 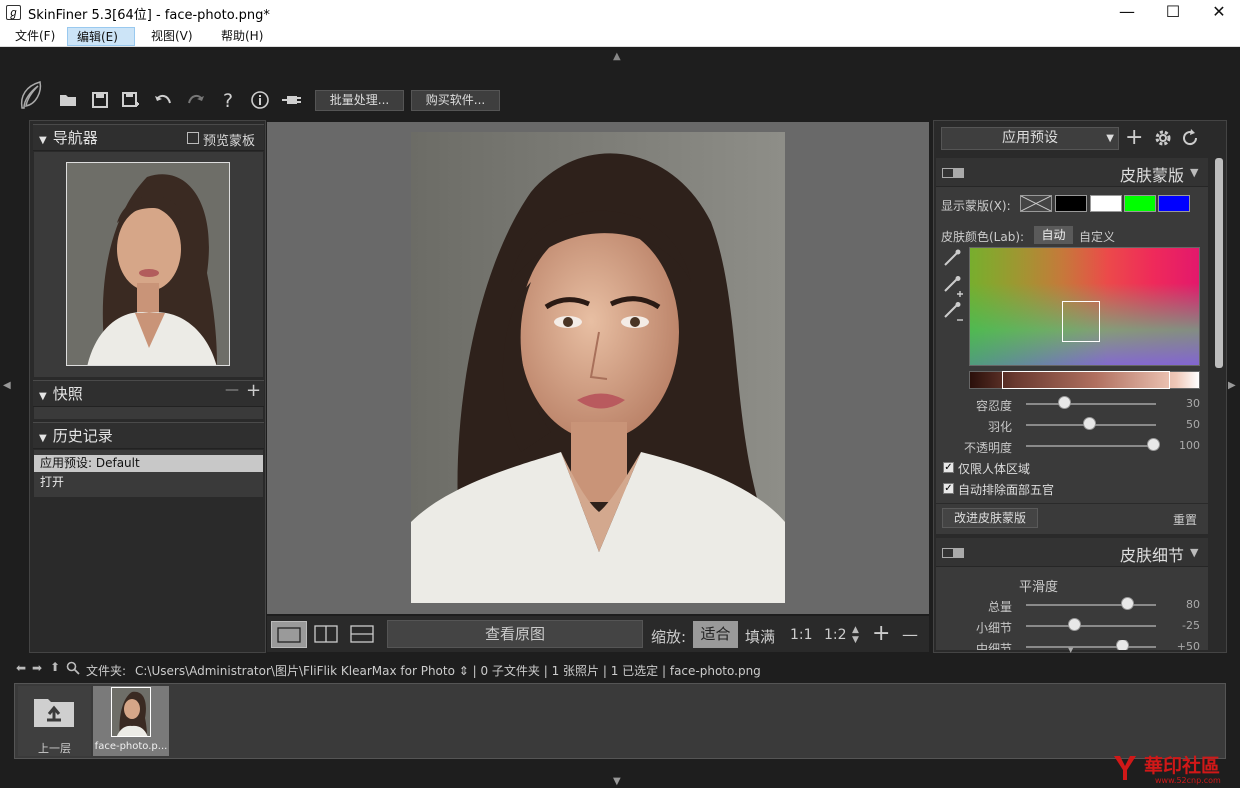 What do you see at coordinates (100, 101) in the screenshot?
I see `save-icon` at bounding box center [100, 101].